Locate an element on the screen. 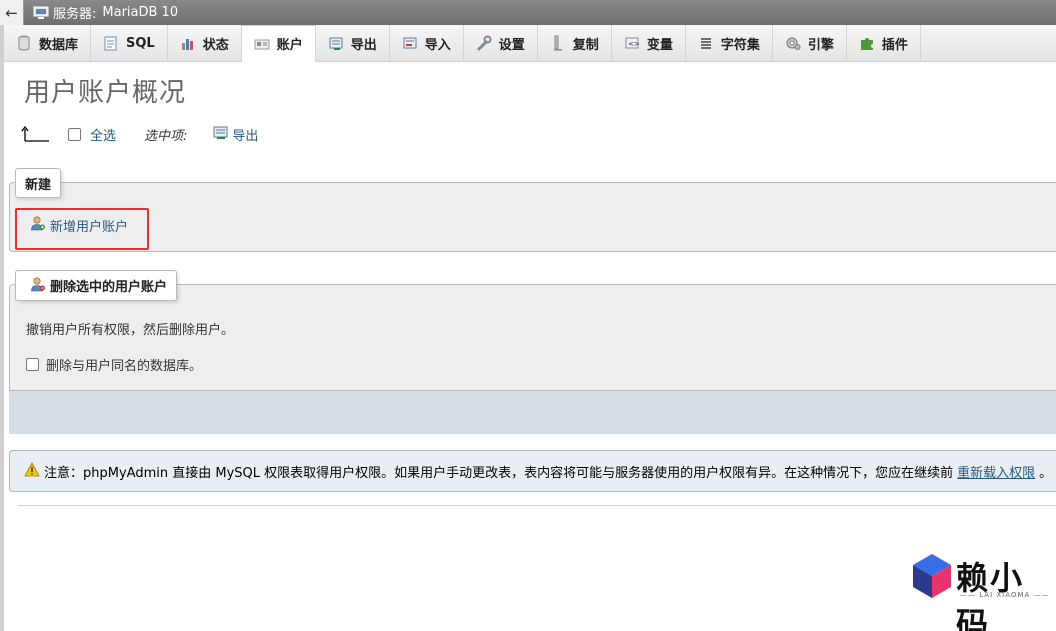 The height and width of the screenshot is (631, 1056). database-icon is located at coordinates (24, 43).